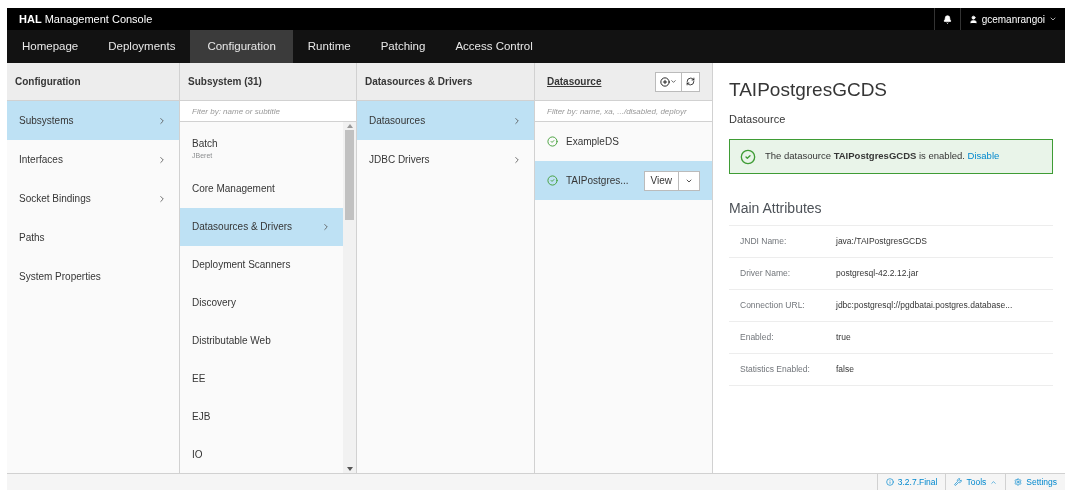  What do you see at coordinates (889, 482) in the screenshot?
I see `info-icon` at bounding box center [889, 482].